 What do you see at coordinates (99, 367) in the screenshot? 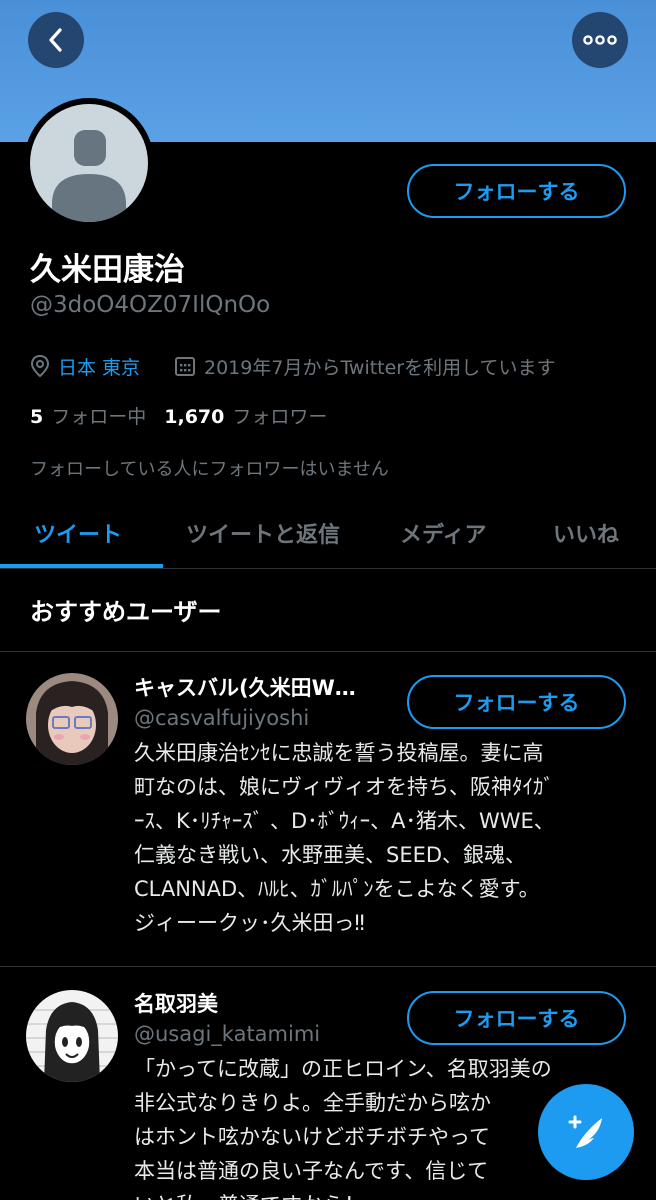
I see `location-text: 日本 東京` at bounding box center [99, 367].